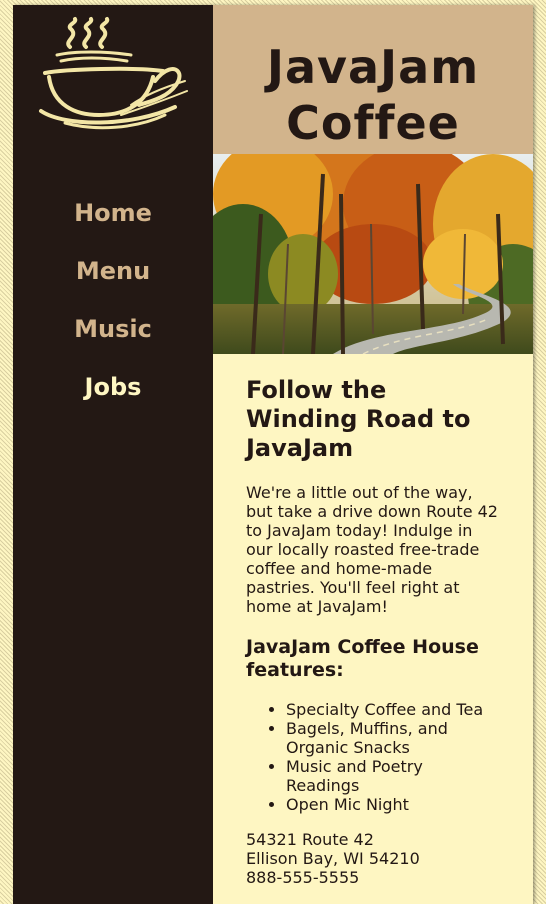 The image size is (546, 904). What do you see at coordinates (310, 839) in the screenshot?
I see `address-line: 54321 Route 42` at bounding box center [310, 839].